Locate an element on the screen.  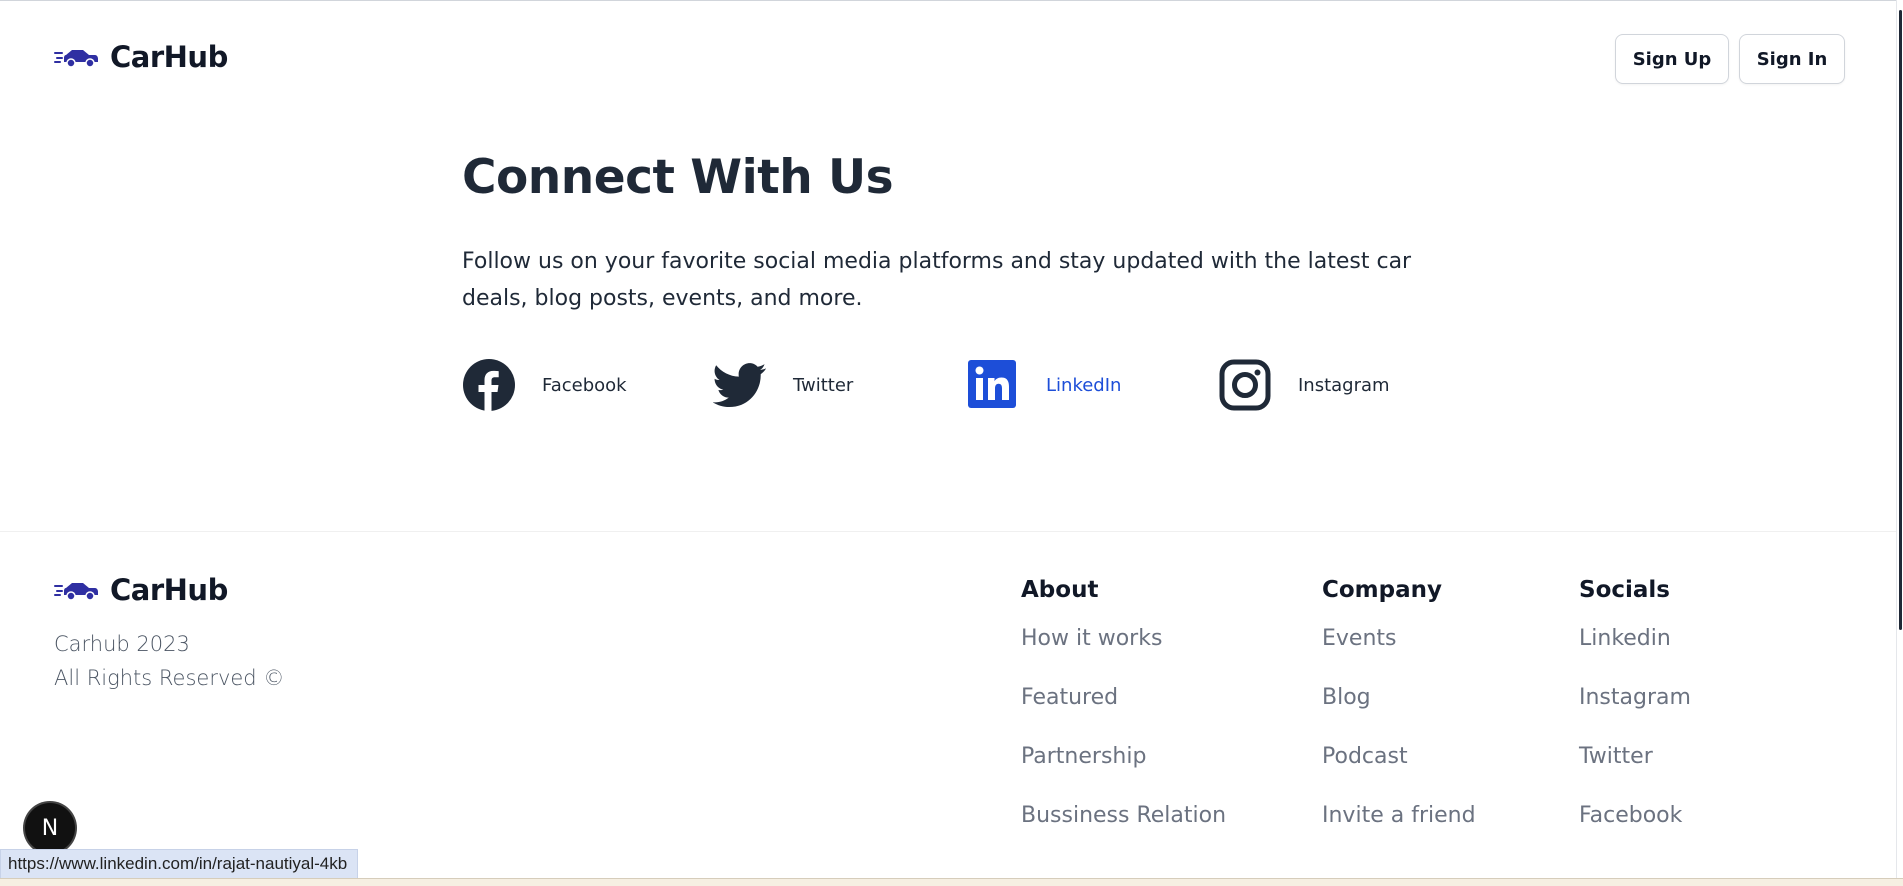
header-logo: CarHub is located at coordinates (141, 57).